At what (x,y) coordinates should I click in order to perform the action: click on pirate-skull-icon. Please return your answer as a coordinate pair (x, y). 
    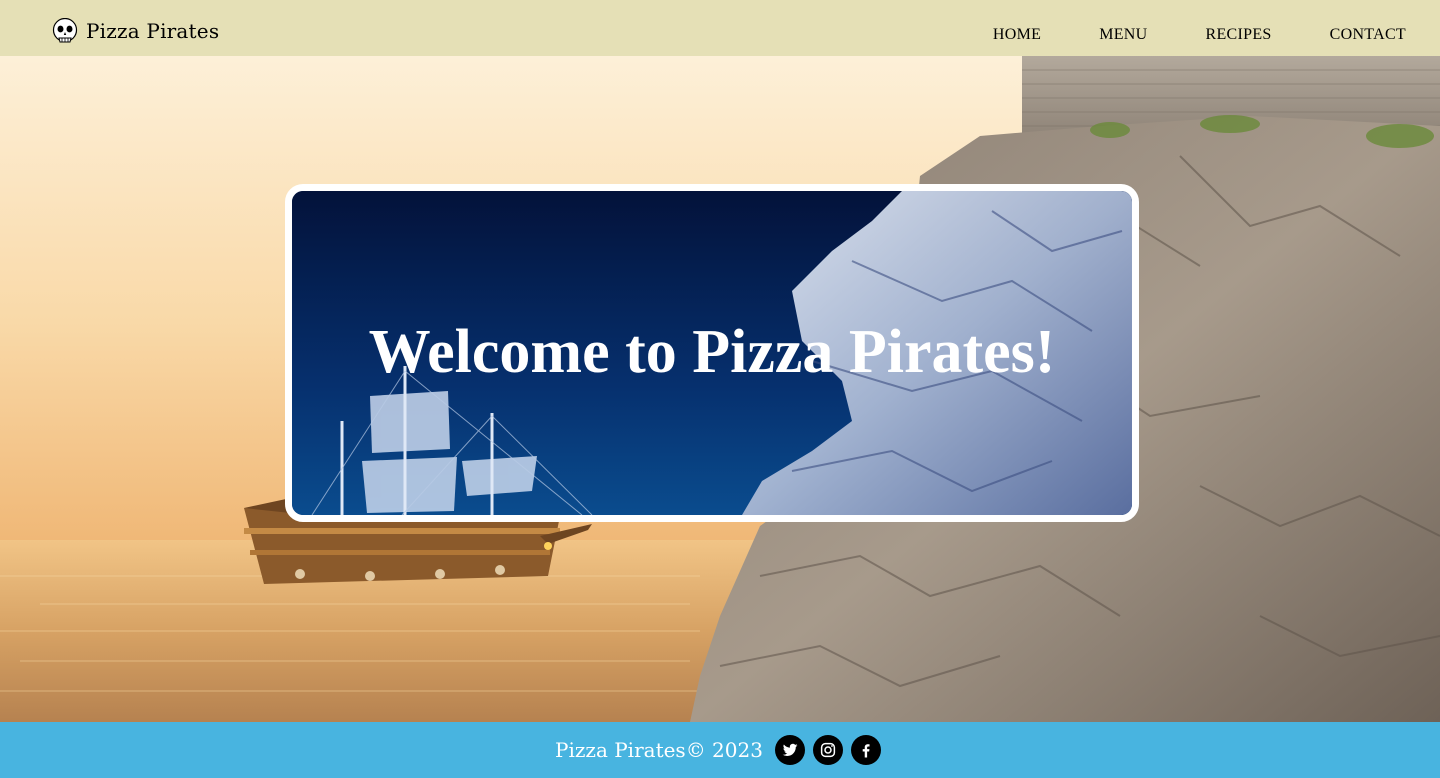
    Looking at the image, I should click on (65, 30).